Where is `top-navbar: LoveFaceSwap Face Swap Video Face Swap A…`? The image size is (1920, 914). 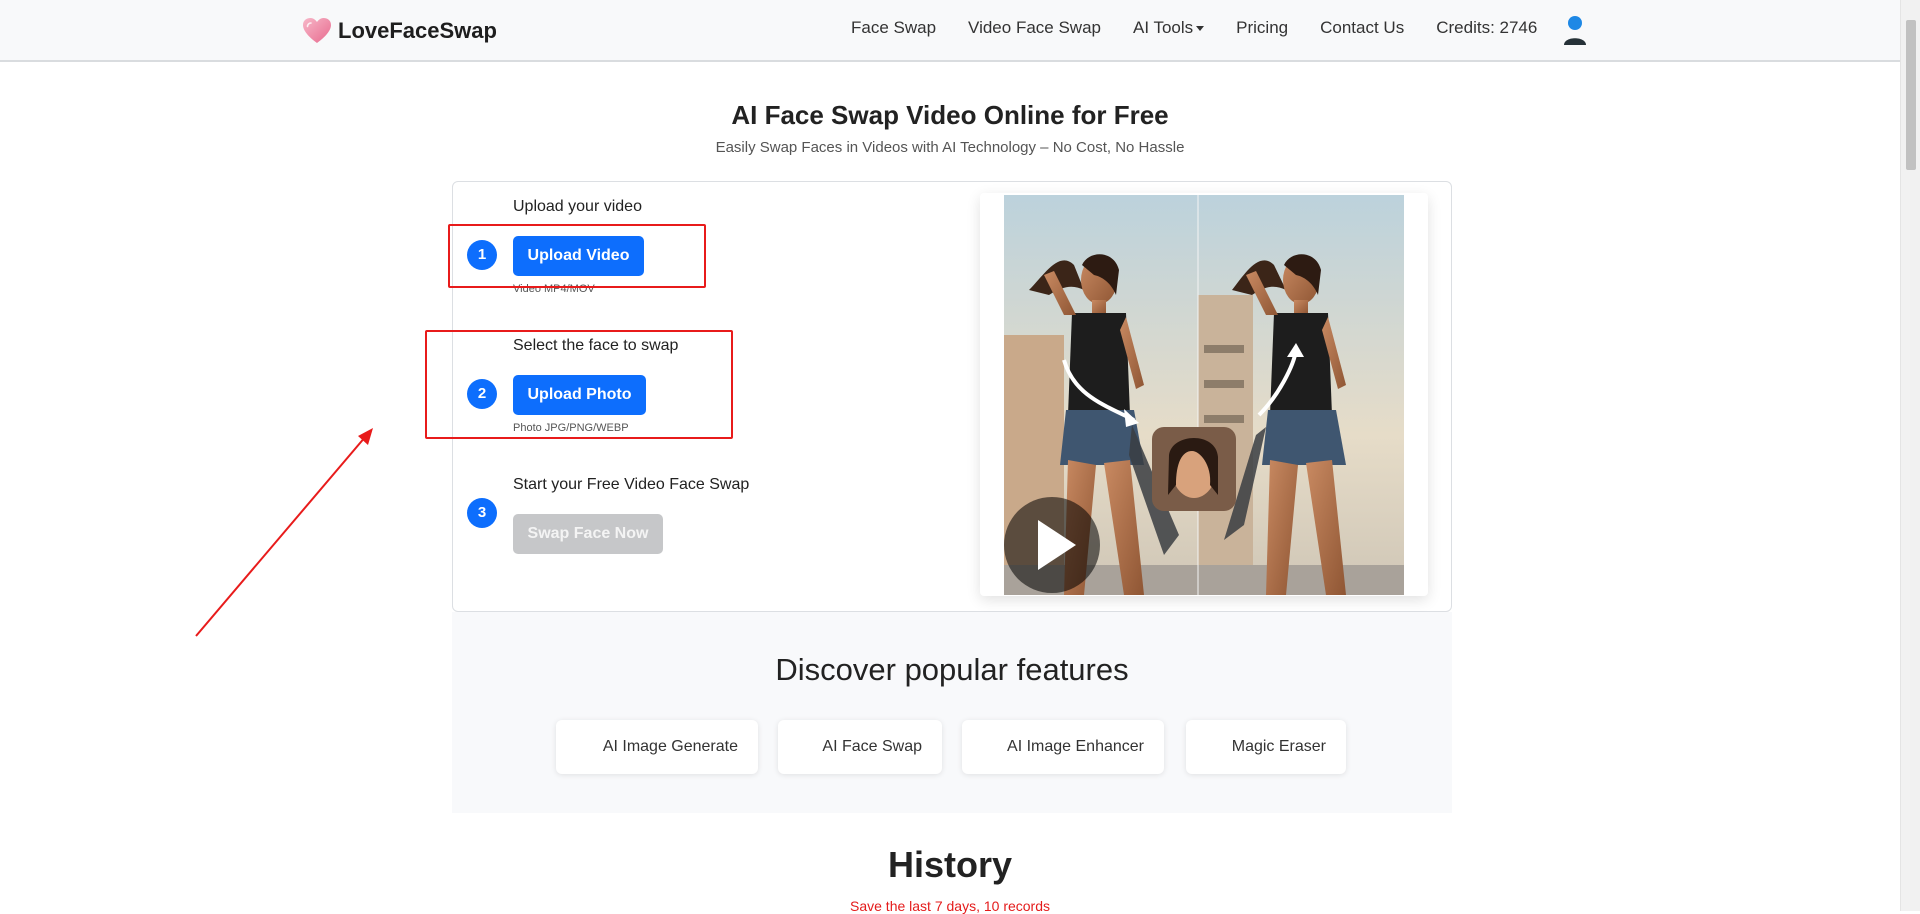
top-navbar: LoveFaceSwap Face Swap Video Face Swap A… is located at coordinates (950, 31).